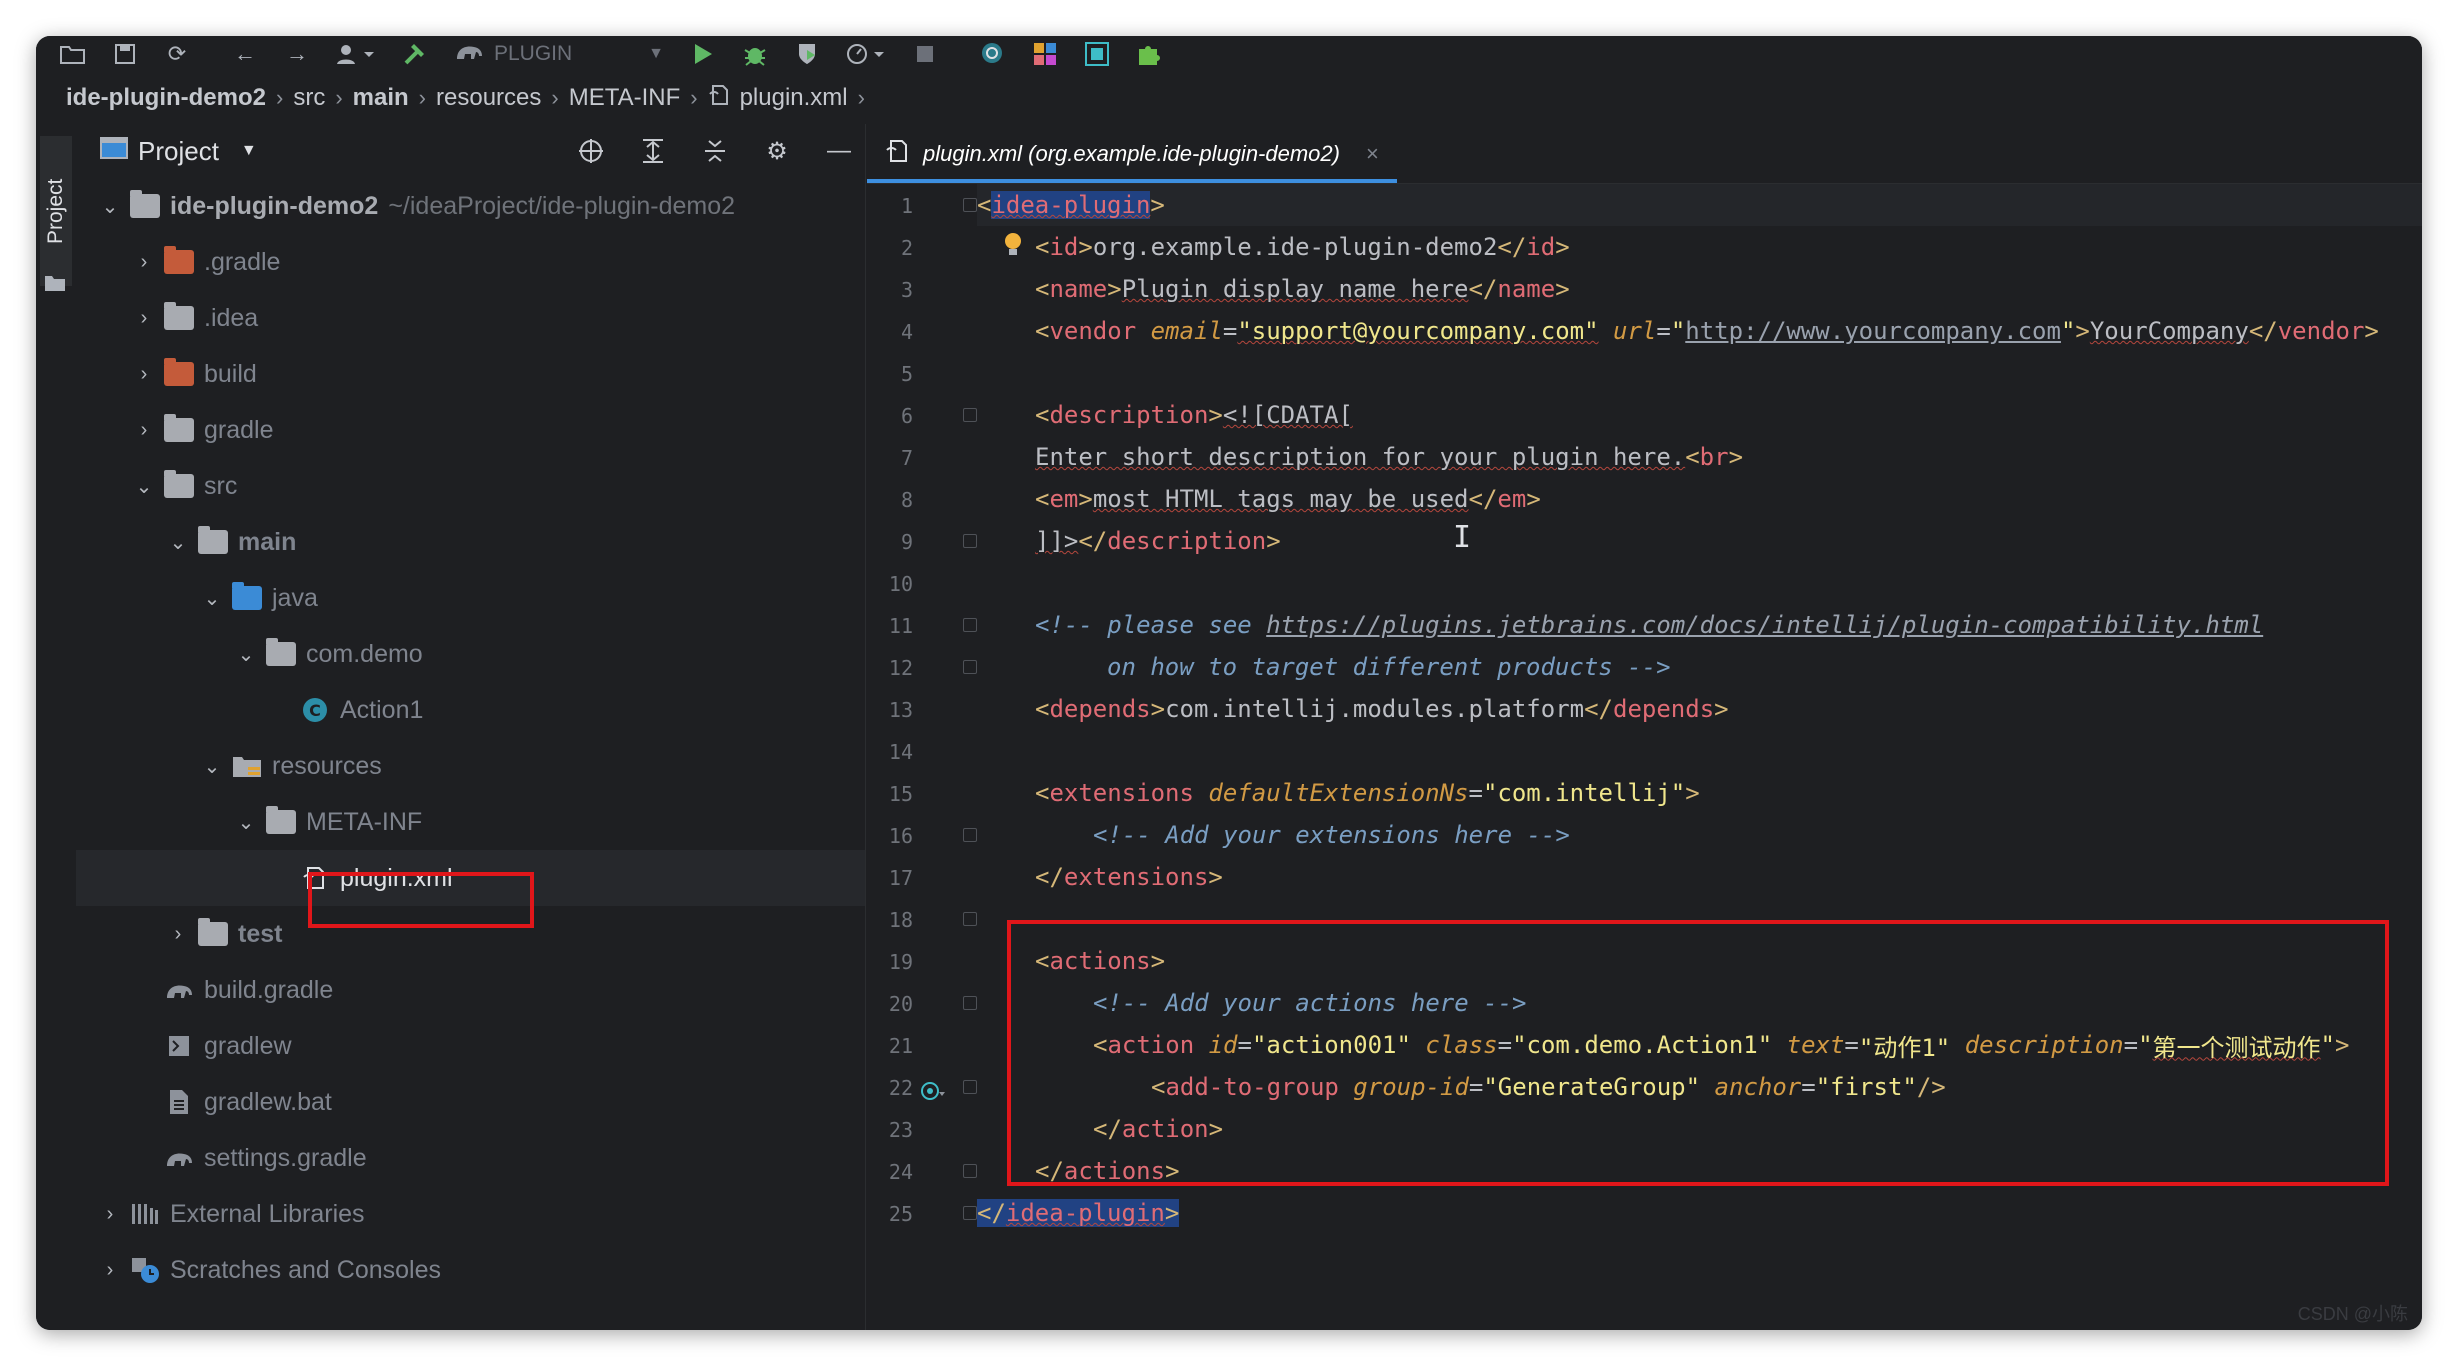 This screenshot has height=1366, width=2458. I want to click on line-number: 21, so click(900, 1046).